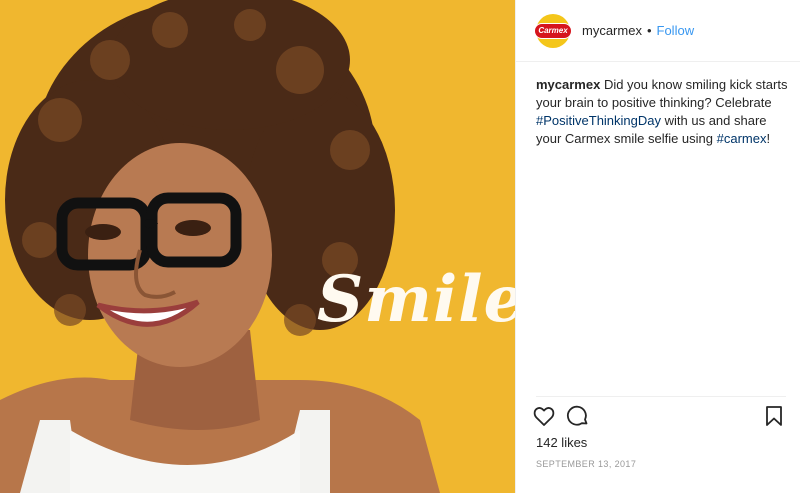 This screenshot has width=800, height=493. I want to click on follow-button: Follow, so click(676, 30).